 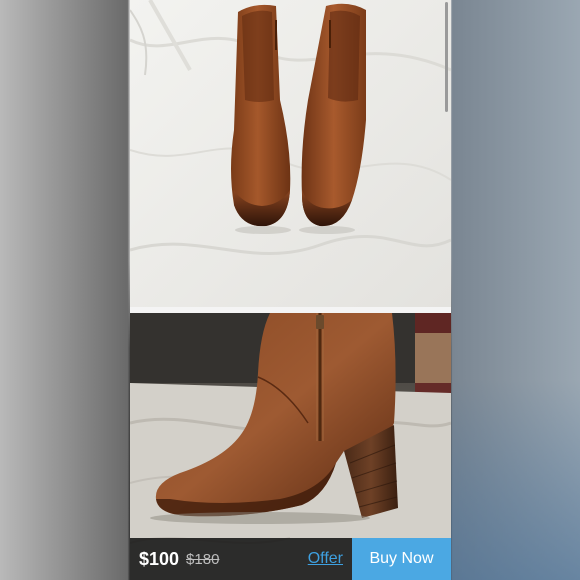 What do you see at coordinates (446, 57) in the screenshot?
I see `scrollbar` at bounding box center [446, 57].